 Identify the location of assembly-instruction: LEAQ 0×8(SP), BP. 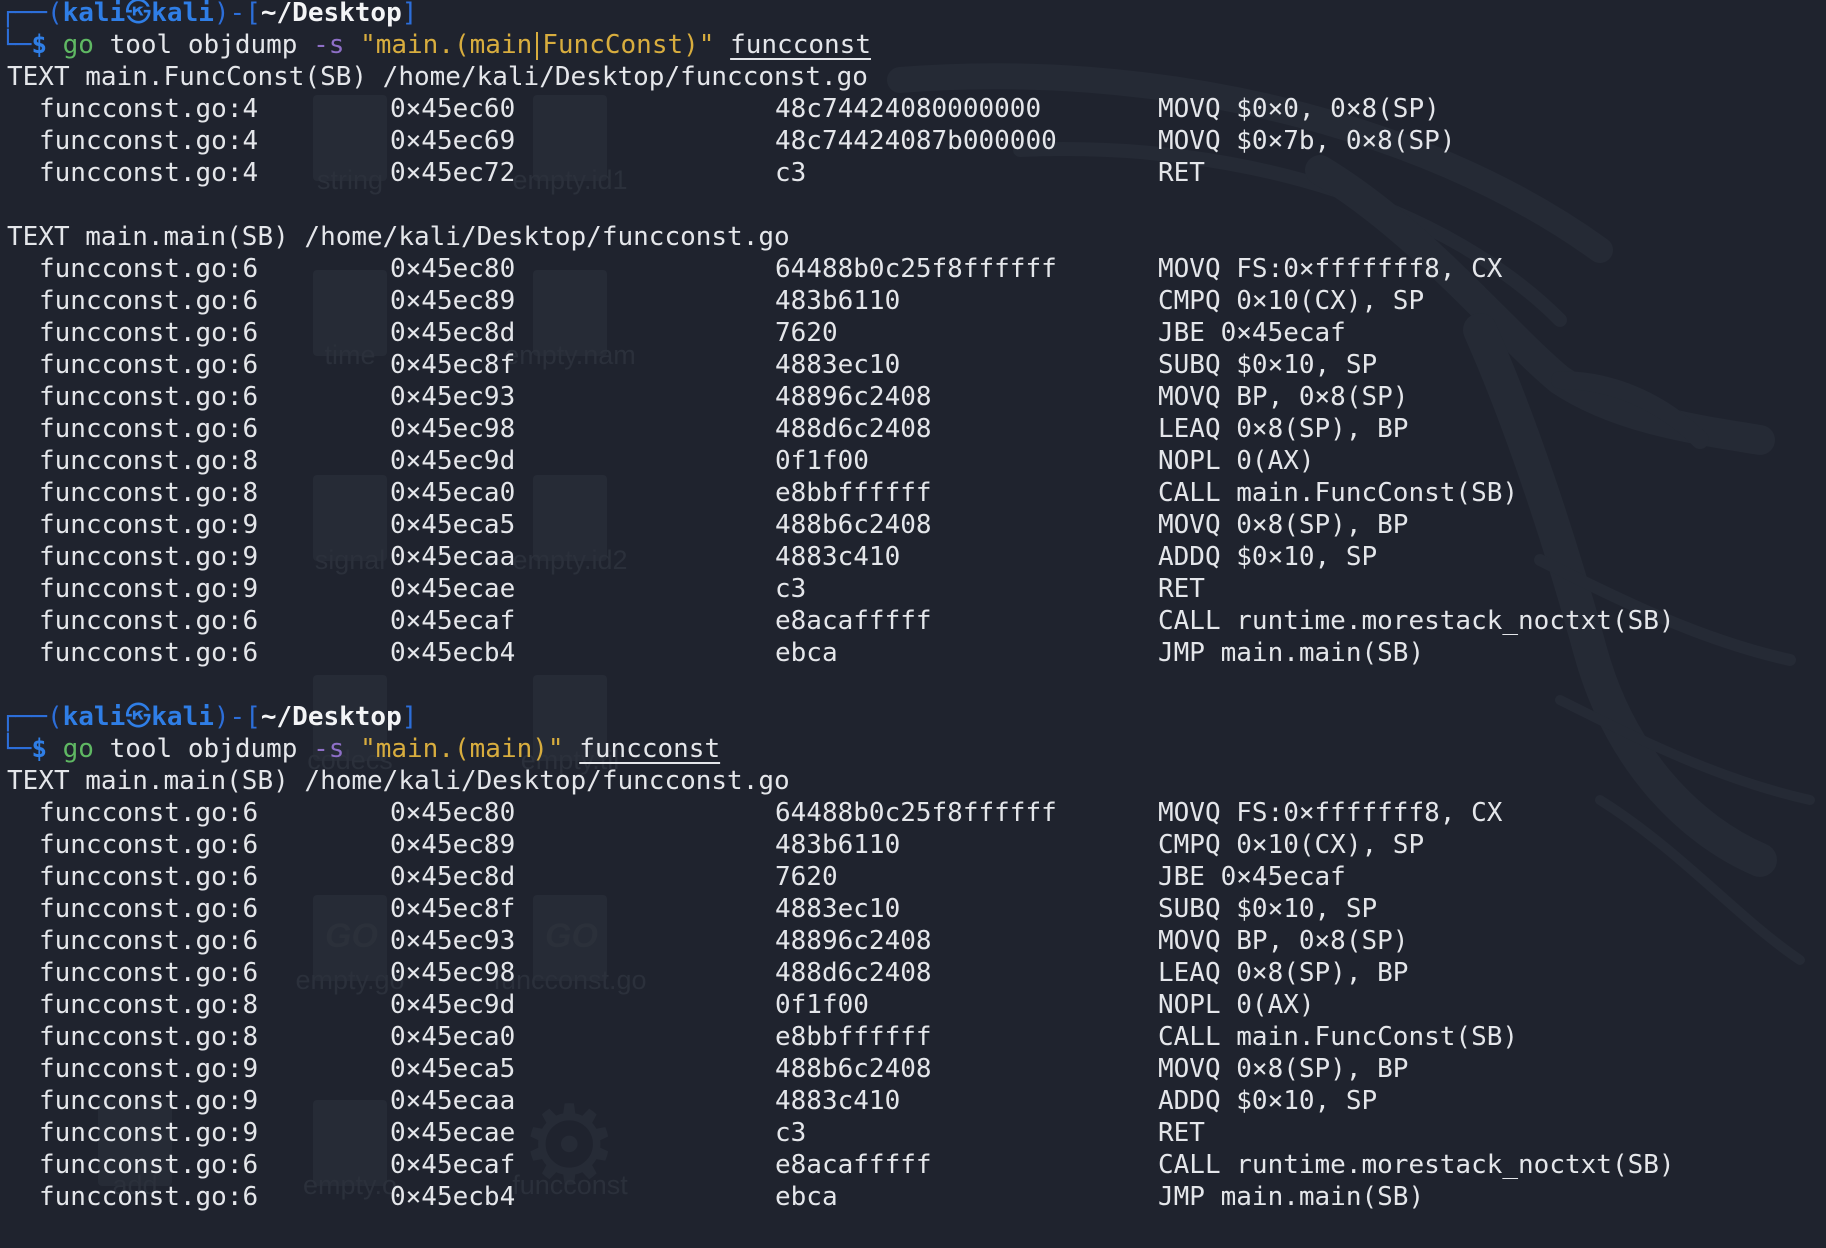
(1283, 429).